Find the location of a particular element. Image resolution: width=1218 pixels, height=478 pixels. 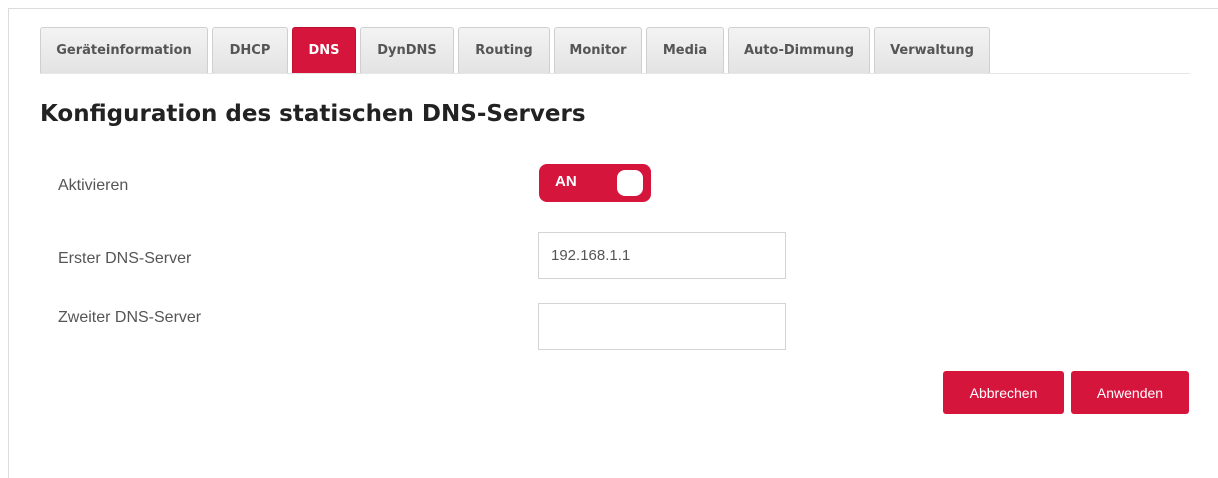

apply-button: Anwenden is located at coordinates (1130, 392).